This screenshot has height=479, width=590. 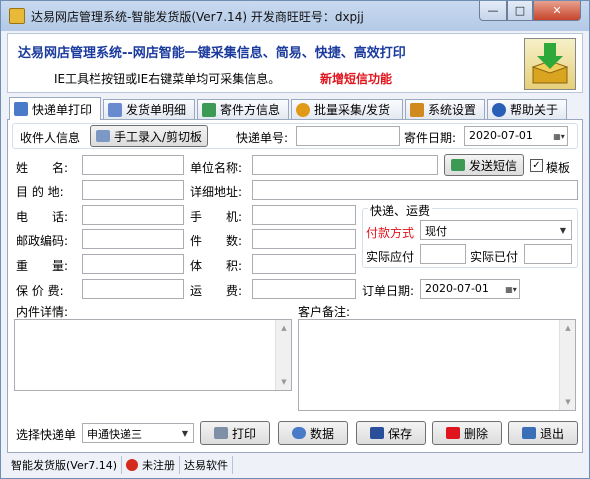 I want to click on save-button: 保存, so click(x=391, y=433).